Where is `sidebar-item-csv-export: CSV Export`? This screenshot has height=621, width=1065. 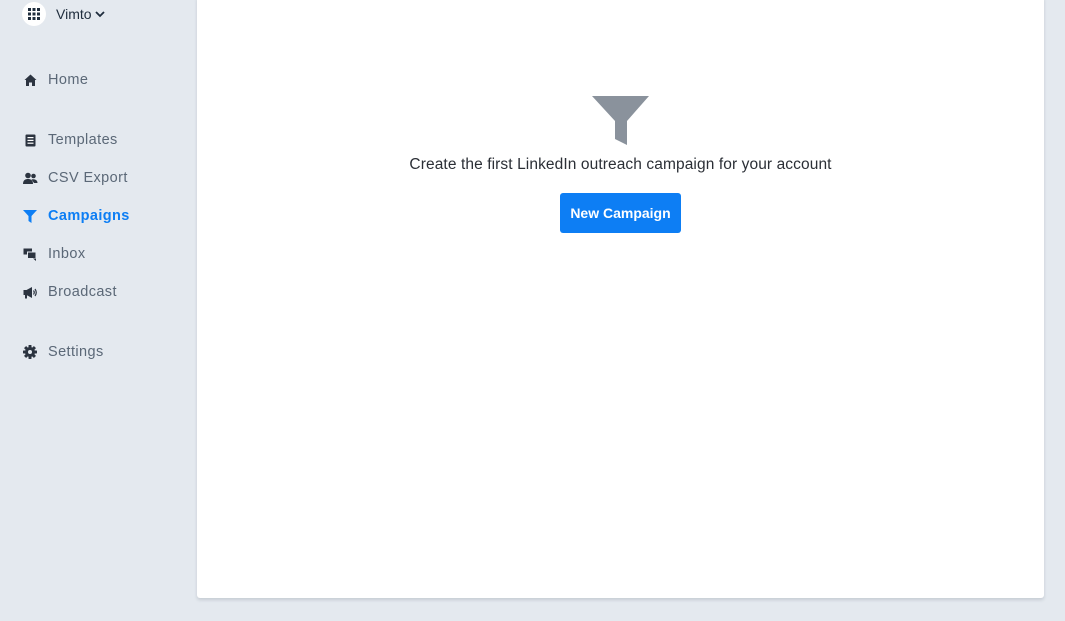 sidebar-item-csv-export: CSV Export is located at coordinates (75, 178).